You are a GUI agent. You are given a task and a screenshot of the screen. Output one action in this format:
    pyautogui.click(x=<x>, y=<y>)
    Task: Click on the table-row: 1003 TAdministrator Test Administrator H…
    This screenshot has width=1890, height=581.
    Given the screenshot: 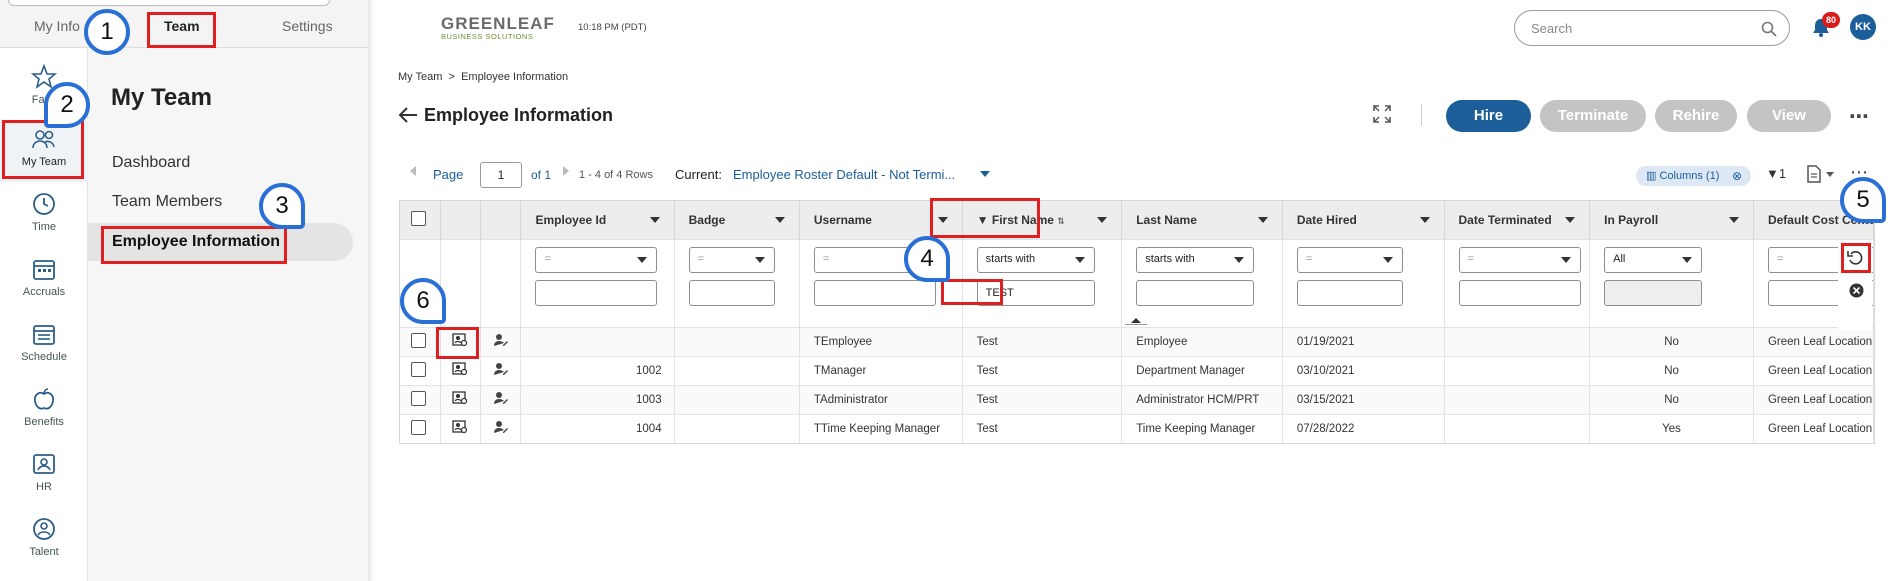 What is the action you would take?
    pyautogui.click(x=1137, y=399)
    